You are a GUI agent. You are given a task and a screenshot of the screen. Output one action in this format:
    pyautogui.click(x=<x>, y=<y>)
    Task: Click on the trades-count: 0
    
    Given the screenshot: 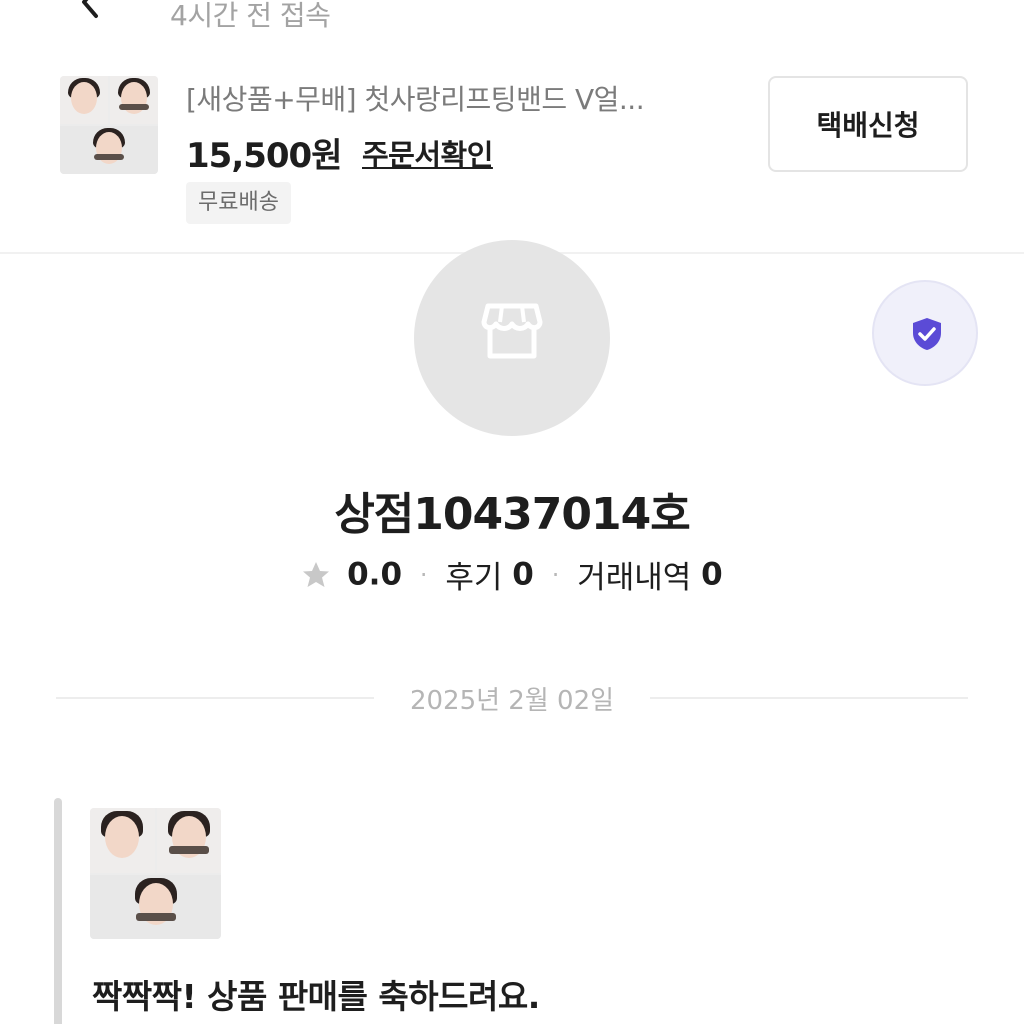 What is the action you would take?
    pyautogui.click(x=712, y=574)
    